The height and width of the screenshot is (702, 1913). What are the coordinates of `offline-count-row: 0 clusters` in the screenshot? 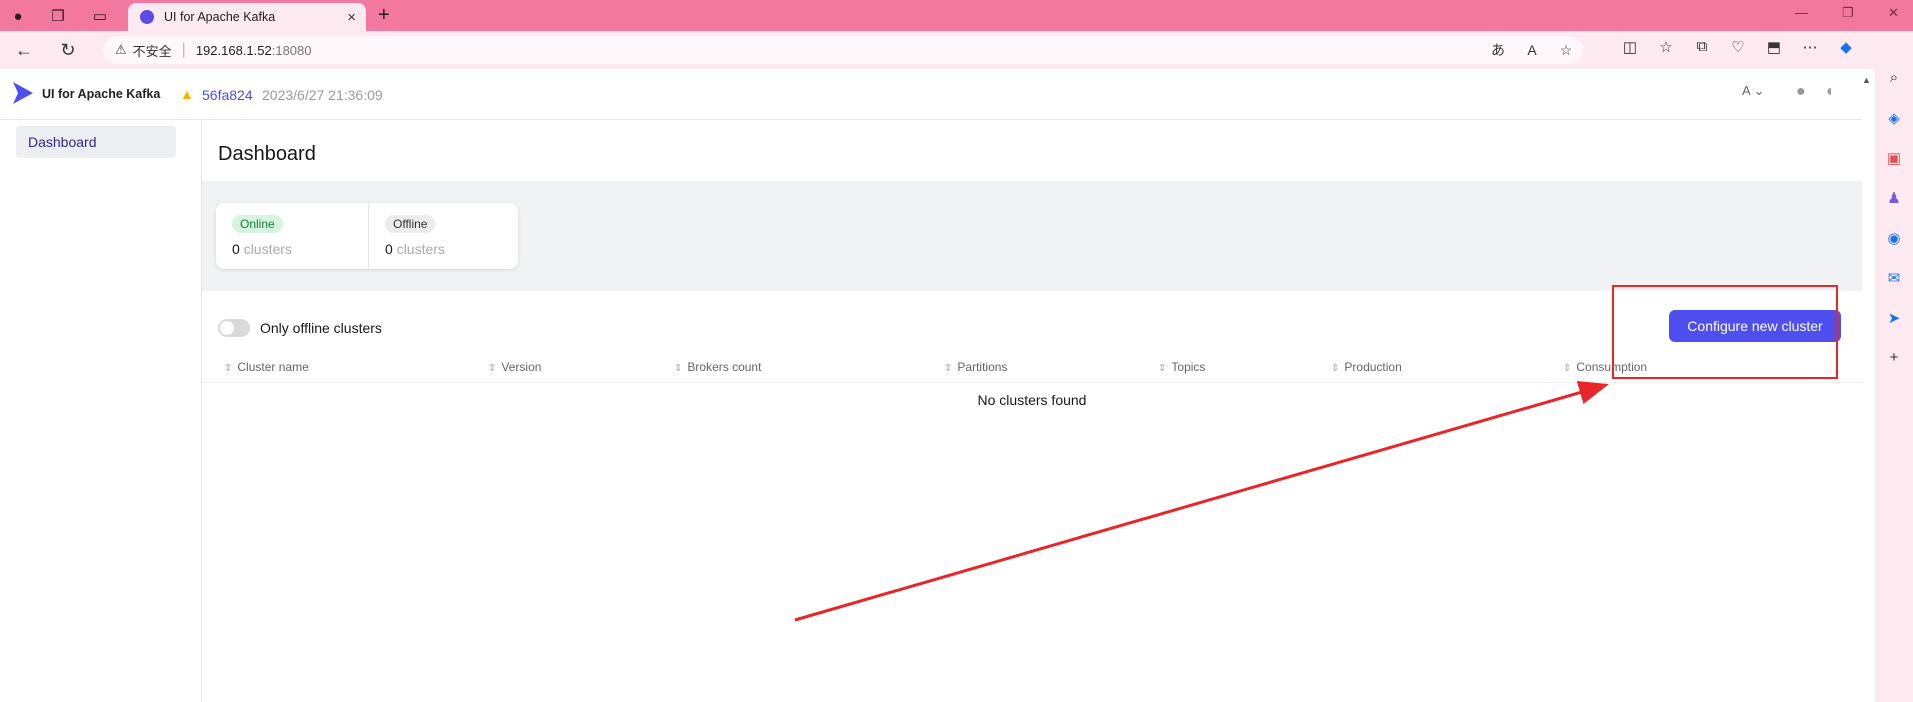 It's located at (415, 249).